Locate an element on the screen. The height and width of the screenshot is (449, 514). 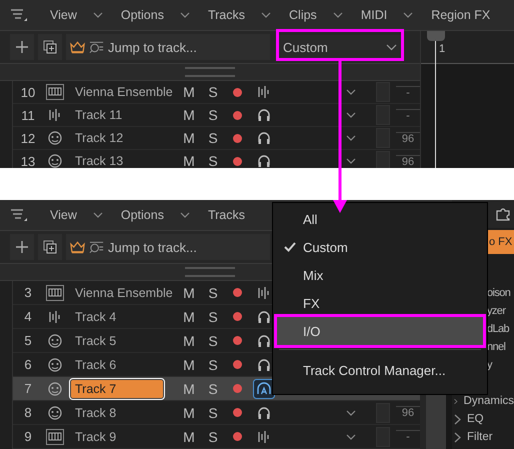
auto-monitor-icon is located at coordinates (264, 388).